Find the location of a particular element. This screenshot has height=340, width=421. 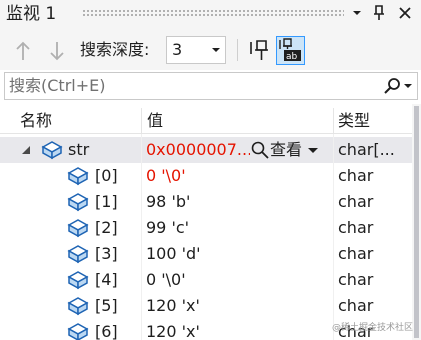

watch-row: [2] 99 'c' char is located at coordinates (206, 228).